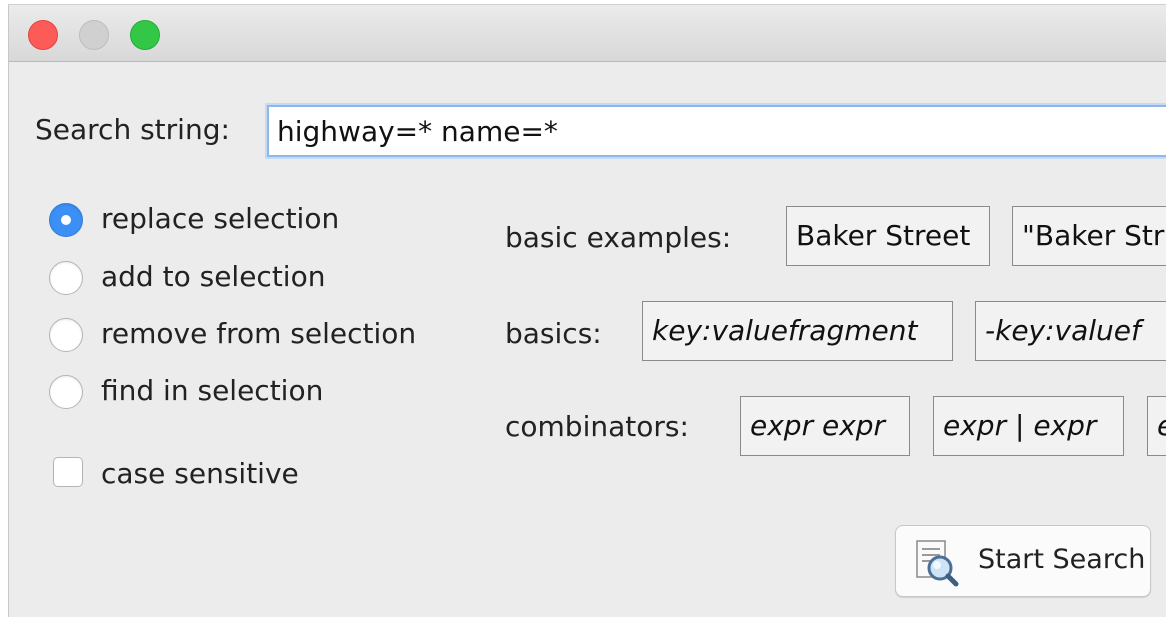 The height and width of the screenshot is (617, 1166). What do you see at coordinates (888, 236) in the screenshot?
I see `example-chip-baker-street: Baker Street` at bounding box center [888, 236].